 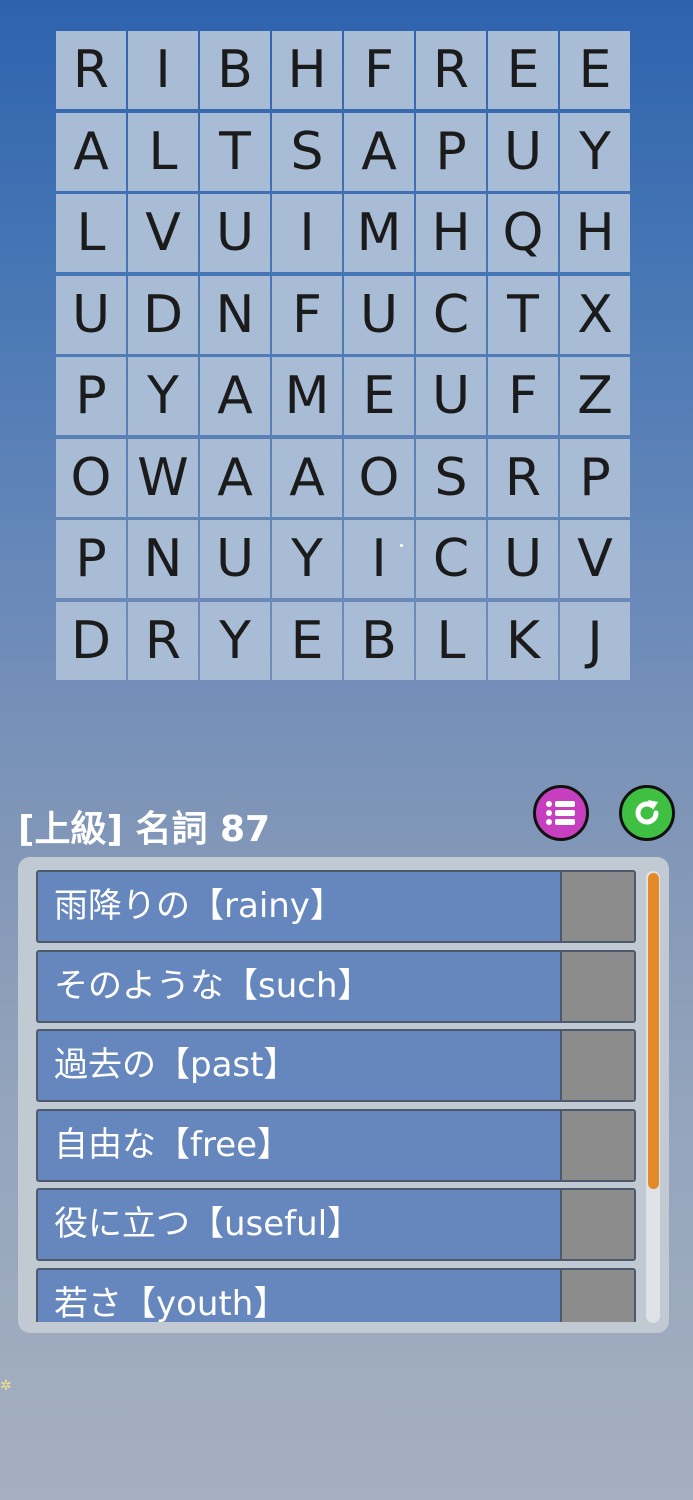 I want to click on scrollbar-thumb, so click(x=653, y=1031).